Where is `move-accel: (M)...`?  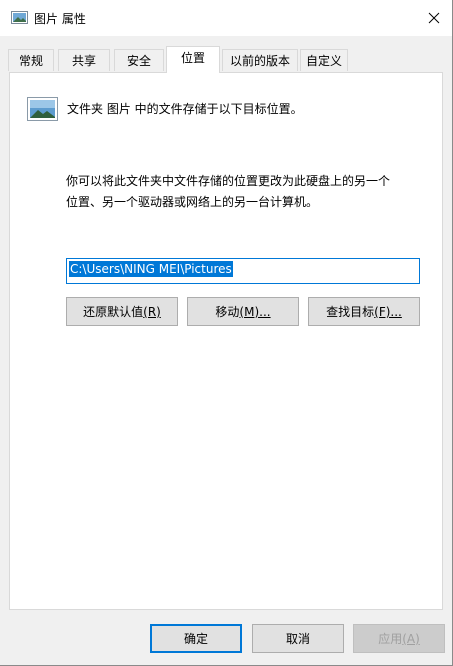
move-accel: (M)... is located at coordinates (255, 311).